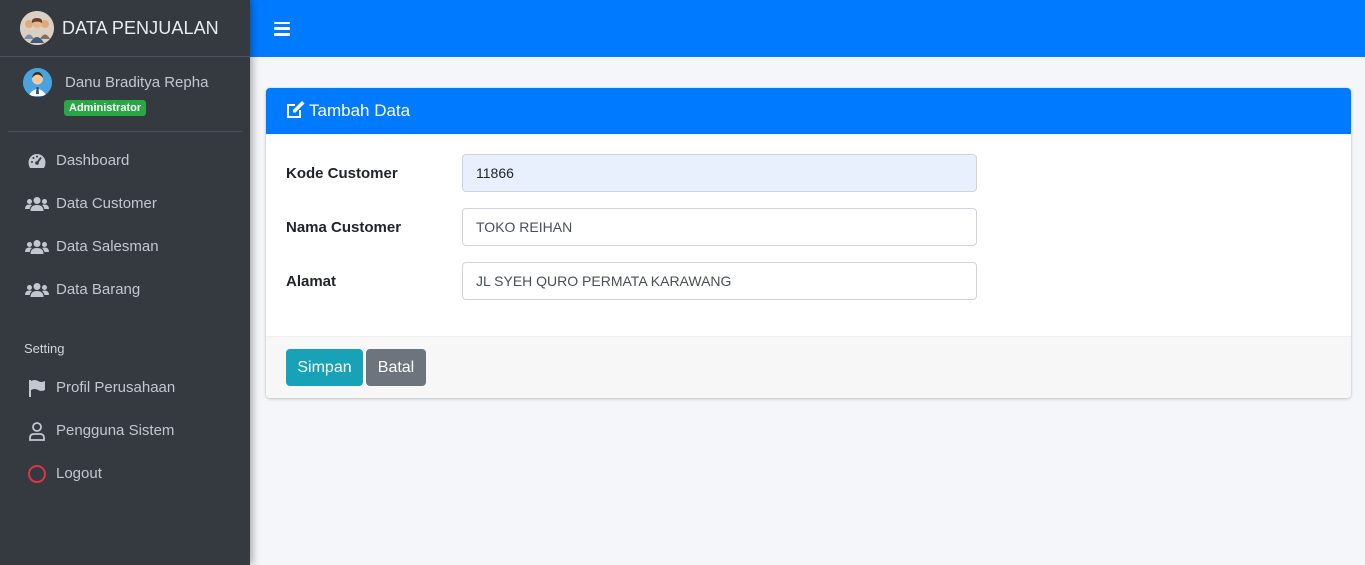  What do you see at coordinates (140, 27) in the screenshot?
I see `brand-title: DATA PENJUALAN` at bounding box center [140, 27].